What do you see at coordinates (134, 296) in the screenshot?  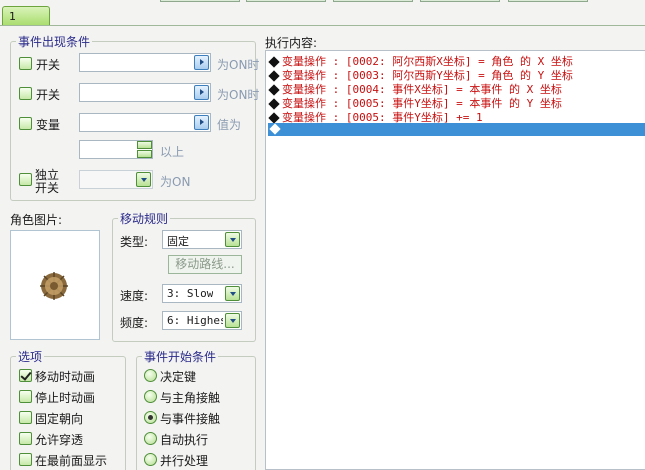 I see `move-speed-label: 速度:` at bounding box center [134, 296].